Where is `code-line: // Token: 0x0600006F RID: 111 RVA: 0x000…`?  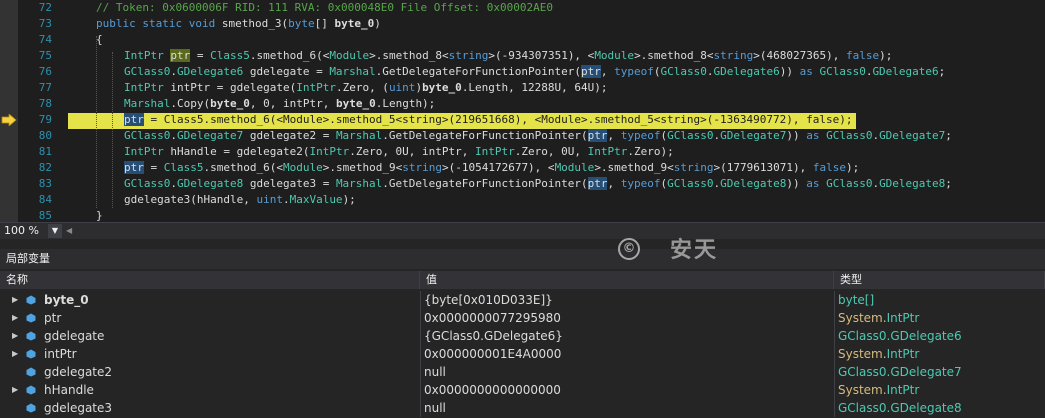
code-line: // Token: 0x0600006F RID: 111 RVA: 0x000… is located at coordinates (324, 8).